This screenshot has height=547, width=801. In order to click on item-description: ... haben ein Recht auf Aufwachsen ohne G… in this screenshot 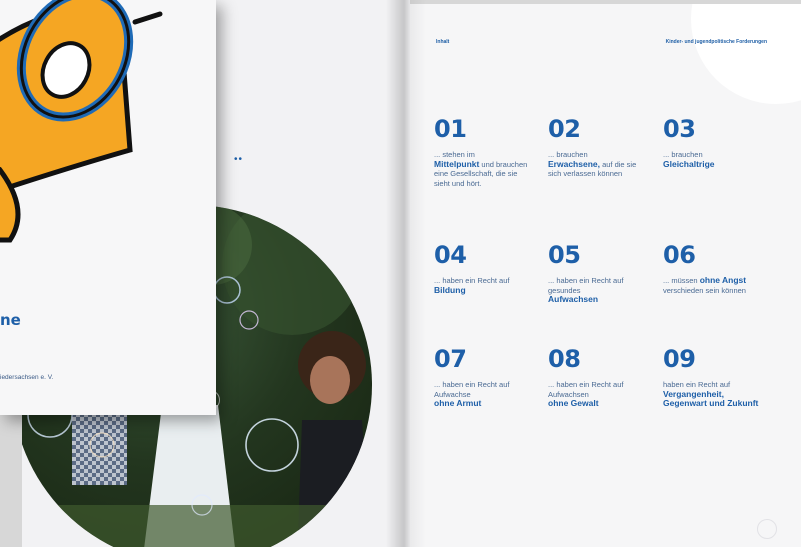, I will do `click(586, 394)`.